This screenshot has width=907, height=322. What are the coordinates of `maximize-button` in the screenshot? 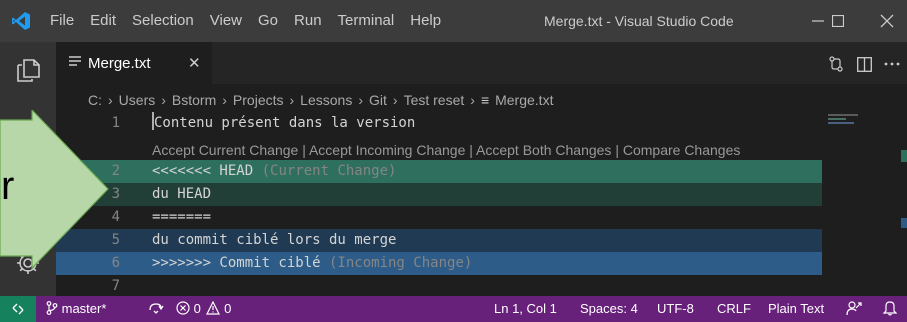 It's located at (838, 21).